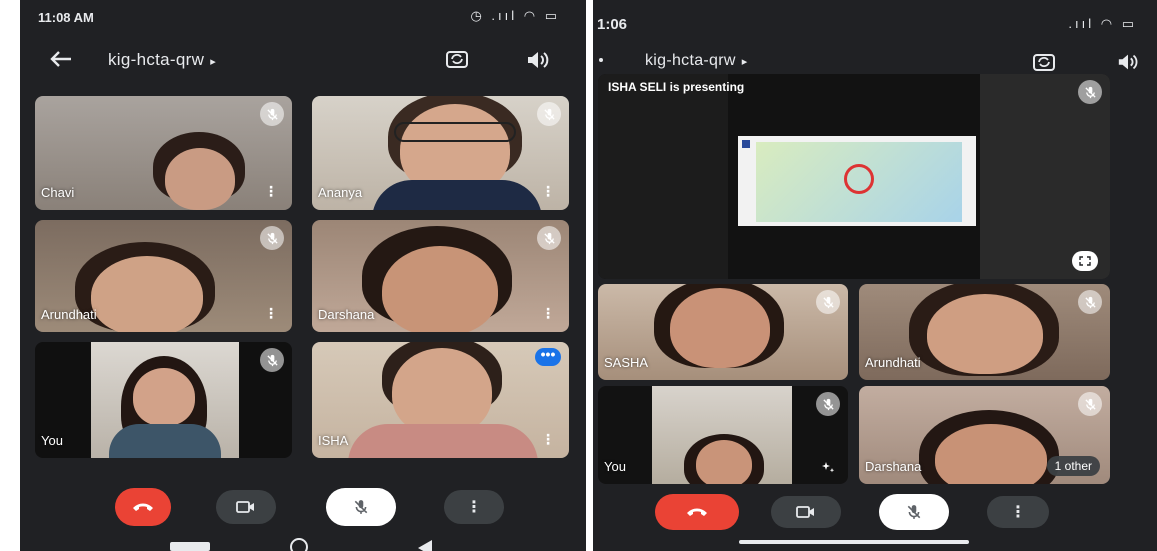  I want to click on no-sign-icon, so click(859, 179).